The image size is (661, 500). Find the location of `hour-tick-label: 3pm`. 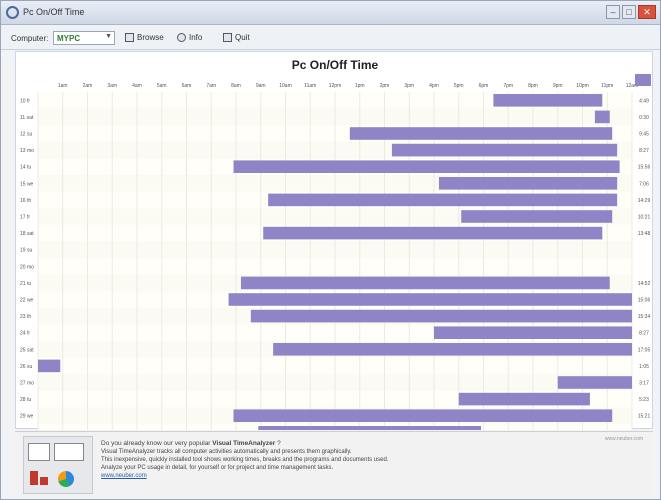

hour-tick-label: 3pm is located at coordinates (409, 86).